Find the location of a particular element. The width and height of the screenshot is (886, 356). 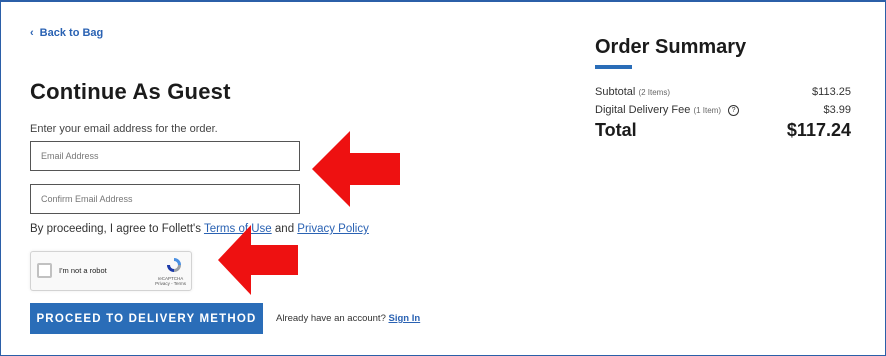

sign-in-link: Sign In is located at coordinates (405, 318).